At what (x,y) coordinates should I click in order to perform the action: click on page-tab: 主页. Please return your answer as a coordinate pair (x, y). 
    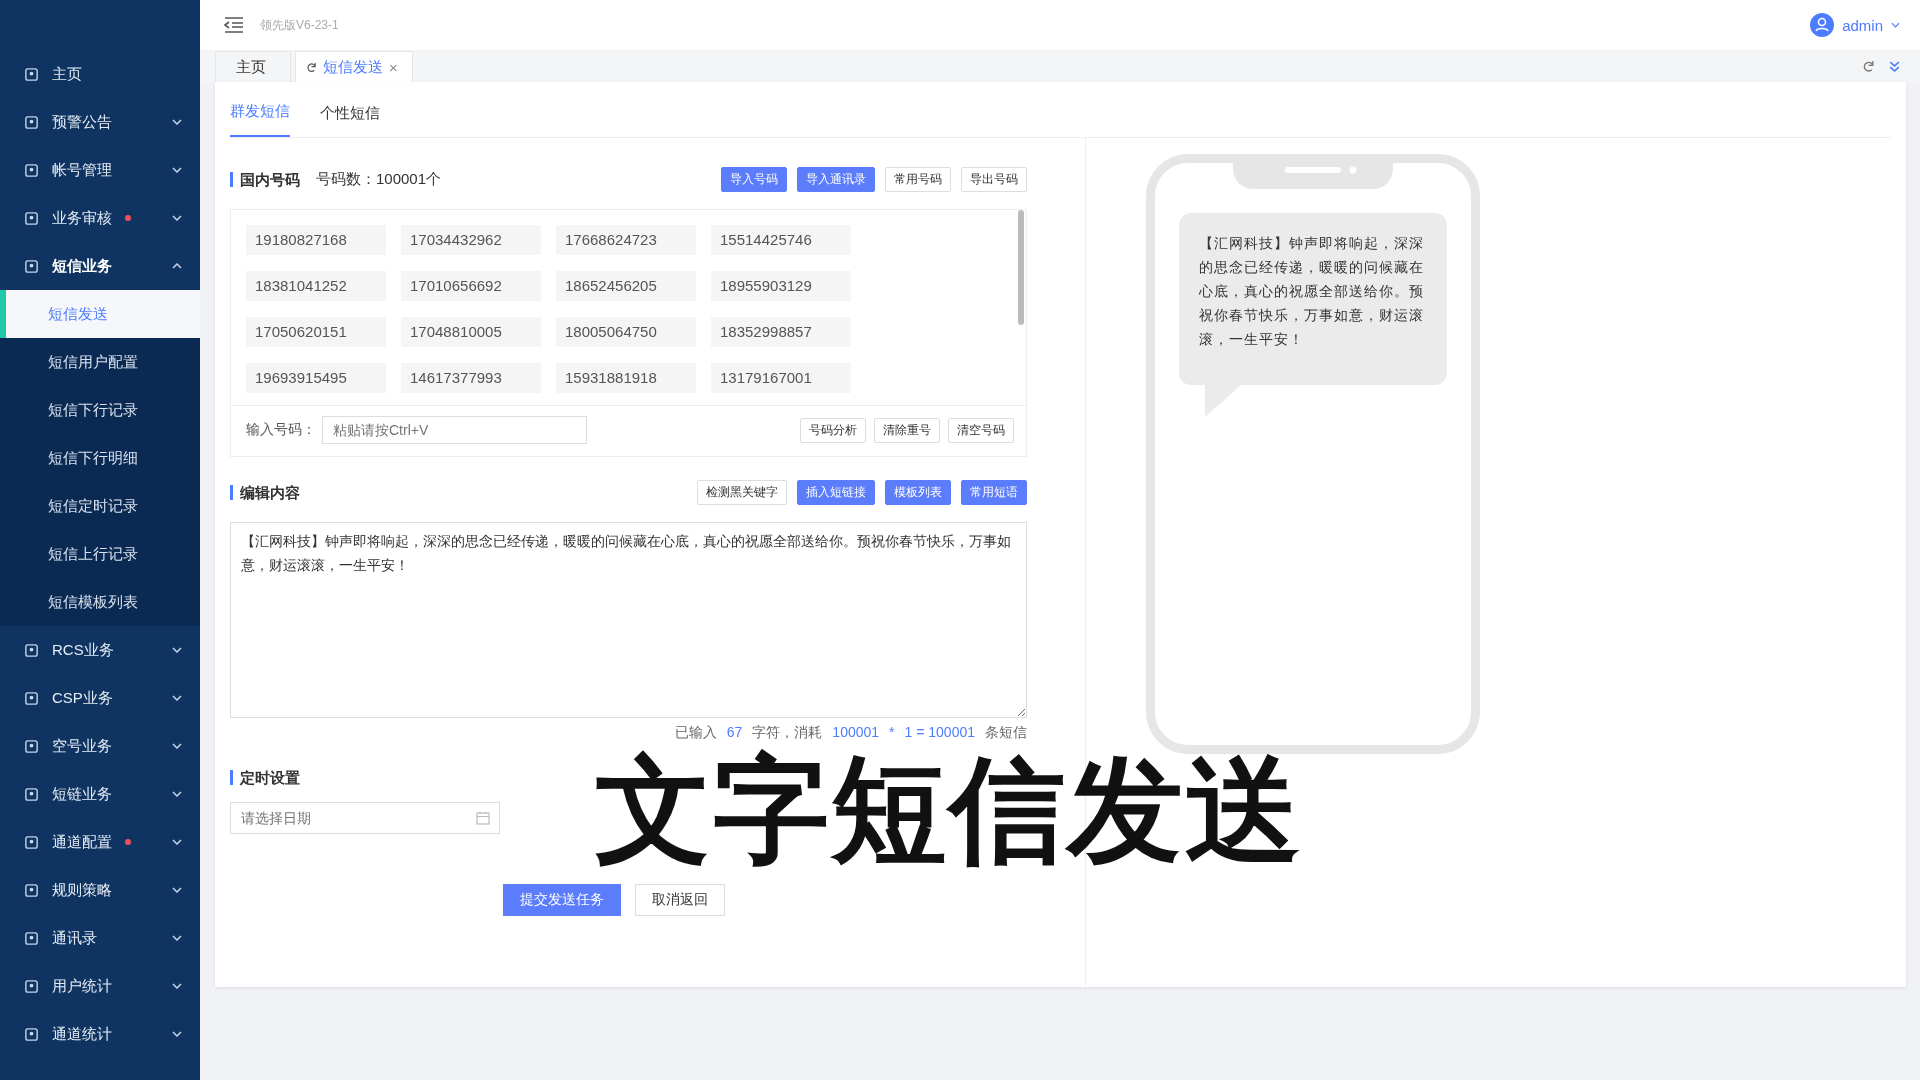
    Looking at the image, I should click on (253, 66).